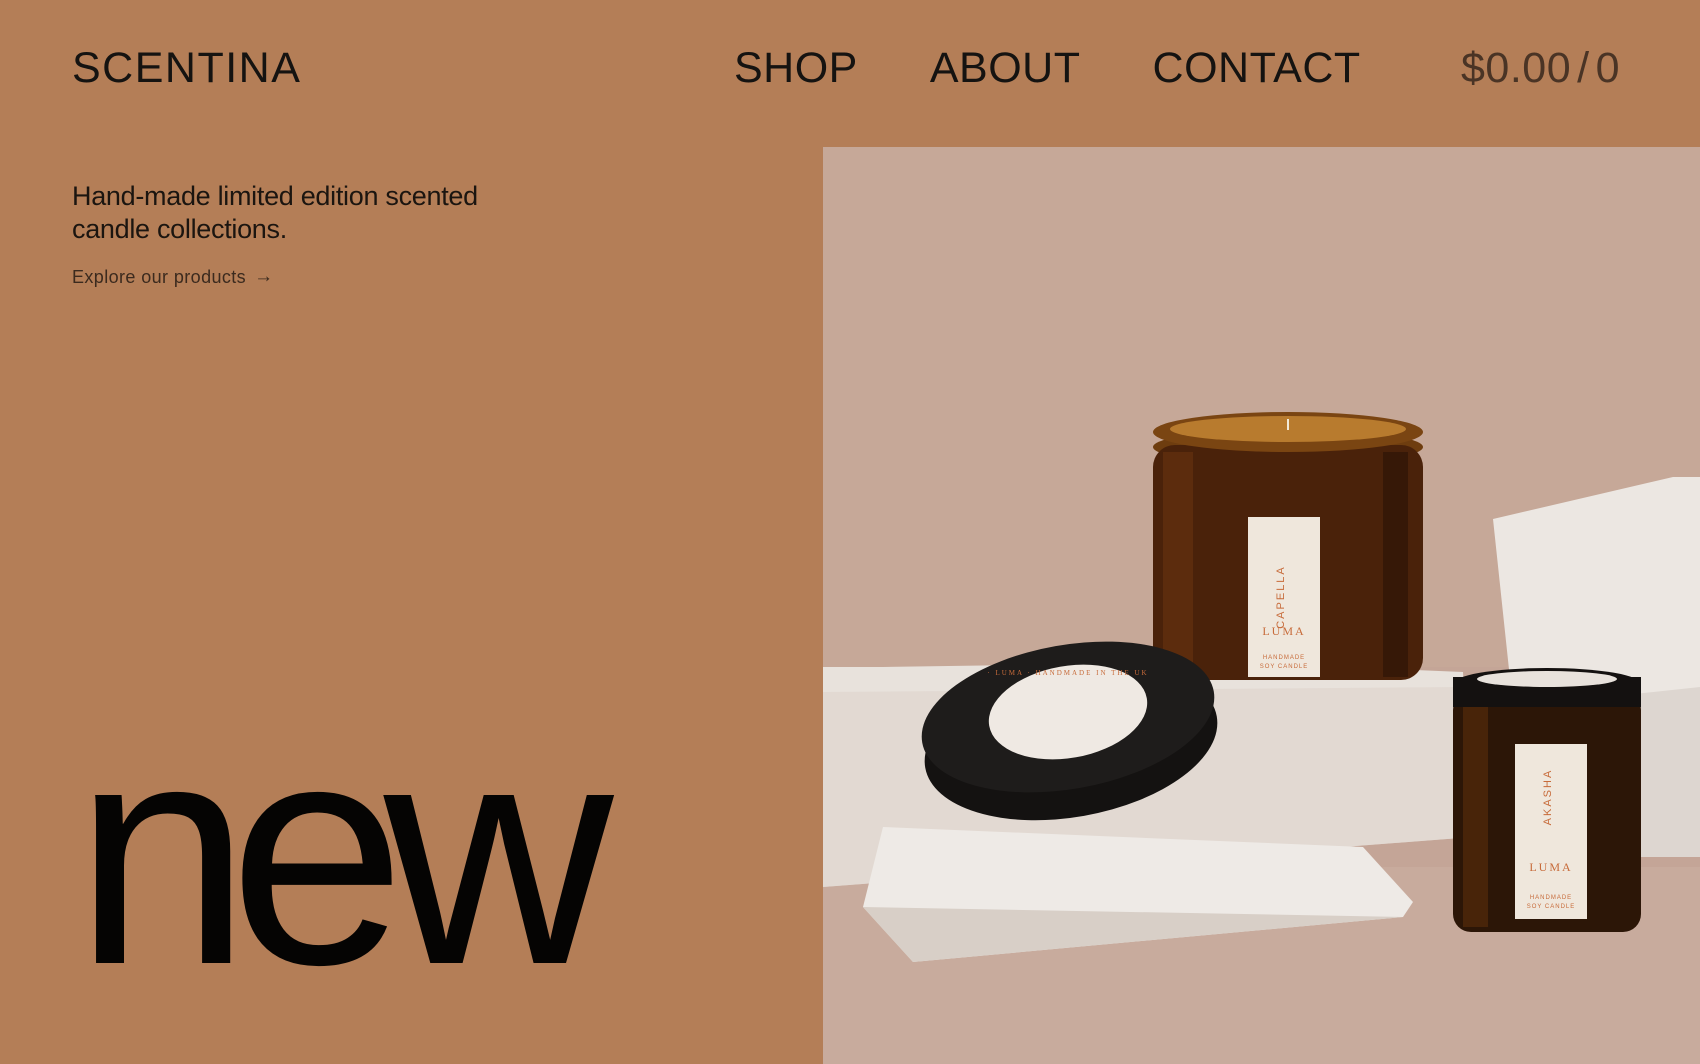 This screenshot has height=1064, width=1700. What do you see at coordinates (1284, 667) in the screenshot?
I see `large-jar-line-2: SOY CANDLE` at bounding box center [1284, 667].